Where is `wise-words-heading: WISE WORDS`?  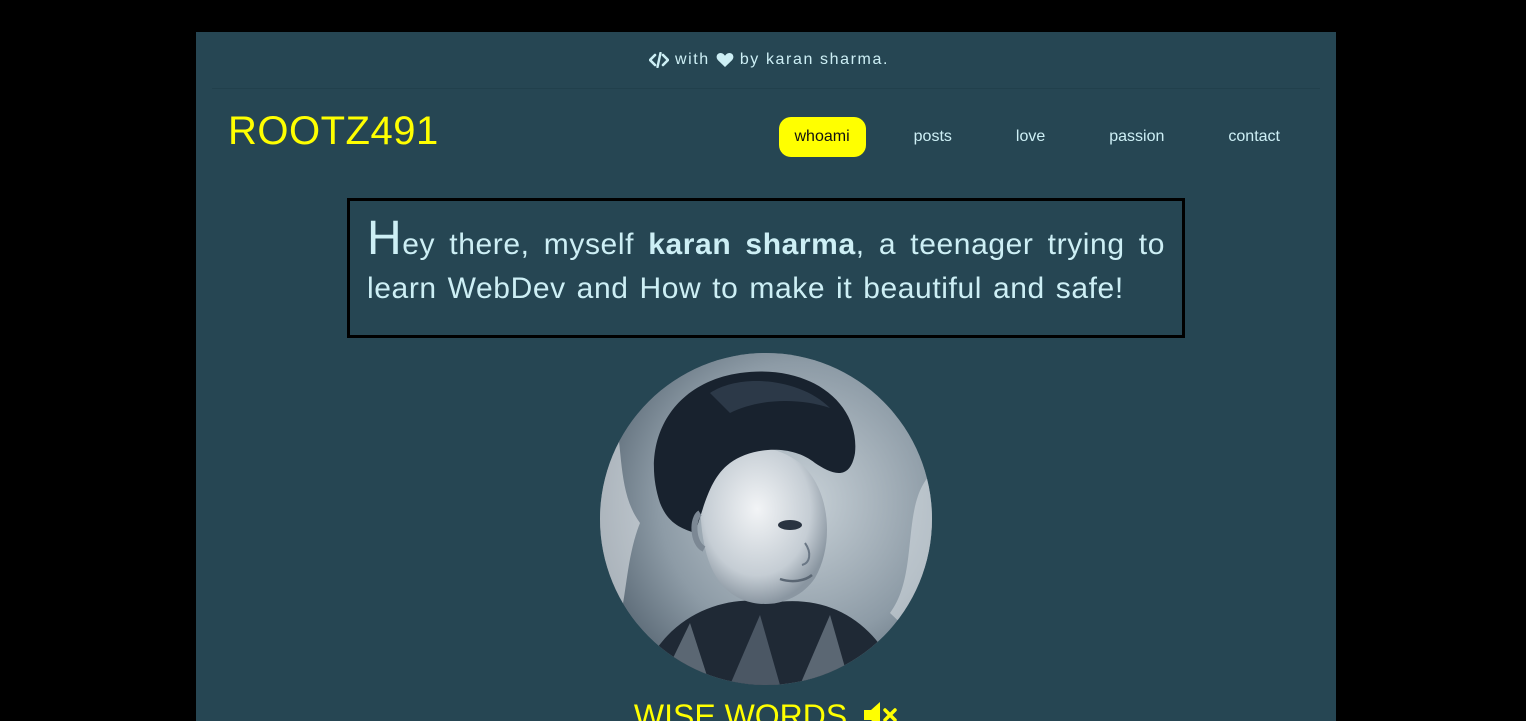
wise-words-heading: WISE WORDS is located at coordinates (766, 709).